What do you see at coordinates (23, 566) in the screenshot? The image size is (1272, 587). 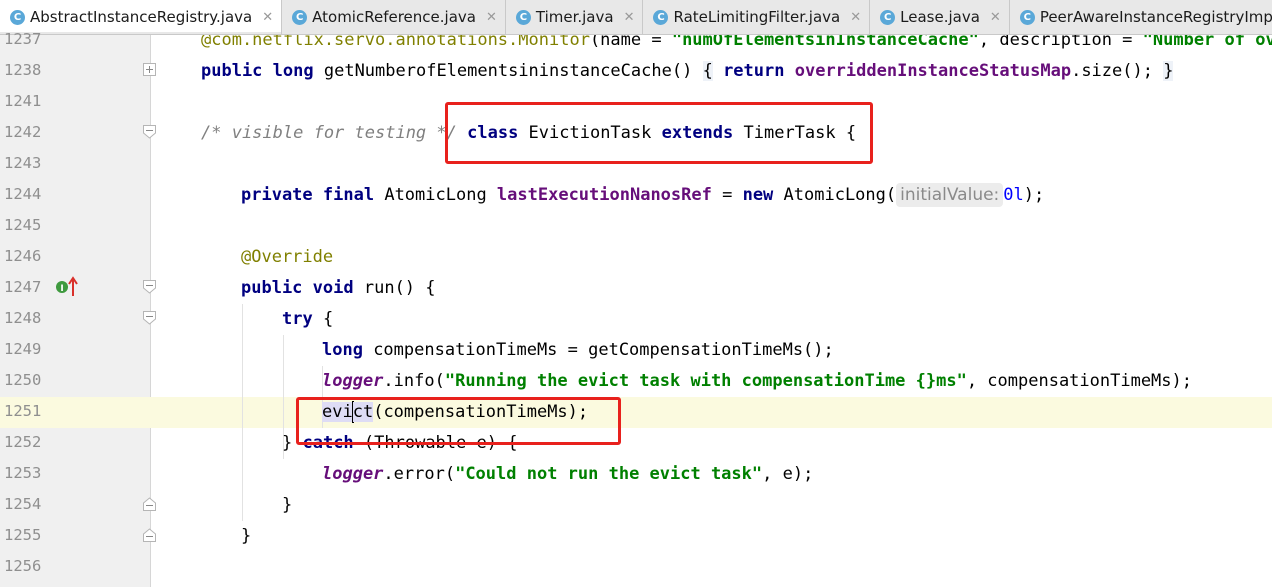 I see `line-number: 1256` at bounding box center [23, 566].